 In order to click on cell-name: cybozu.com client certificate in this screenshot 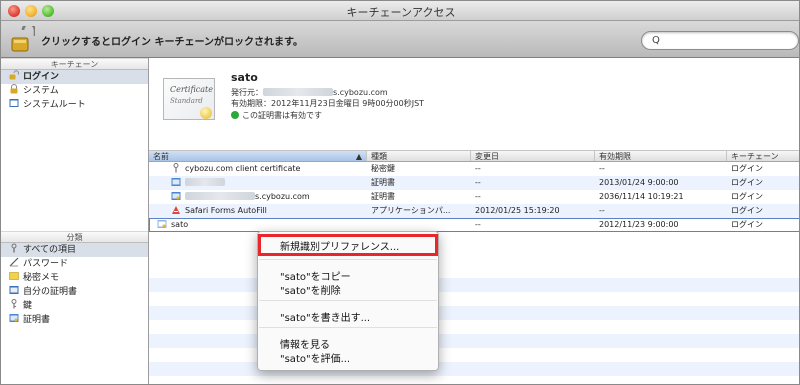, I will do `click(258, 169)`.